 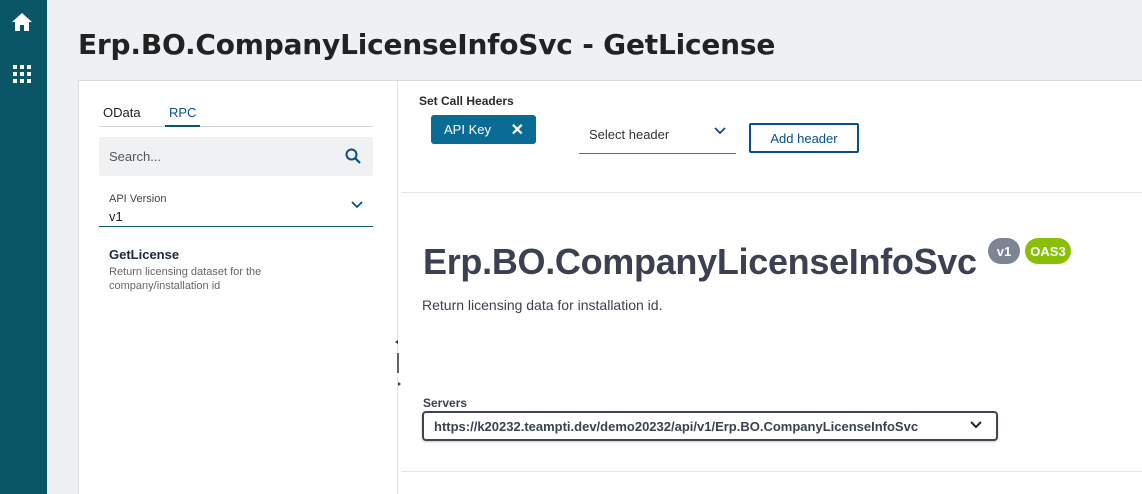 What do you see at coordinates (219, 156) in the screenshot?
I see `search-input` at bounding box center [219, 156].